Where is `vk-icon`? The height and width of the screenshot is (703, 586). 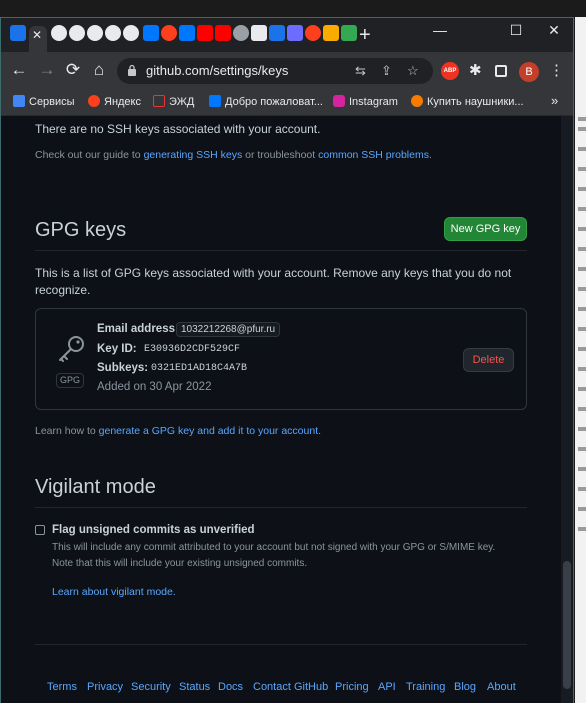
vk-icon is located at coordinates (215, 101).